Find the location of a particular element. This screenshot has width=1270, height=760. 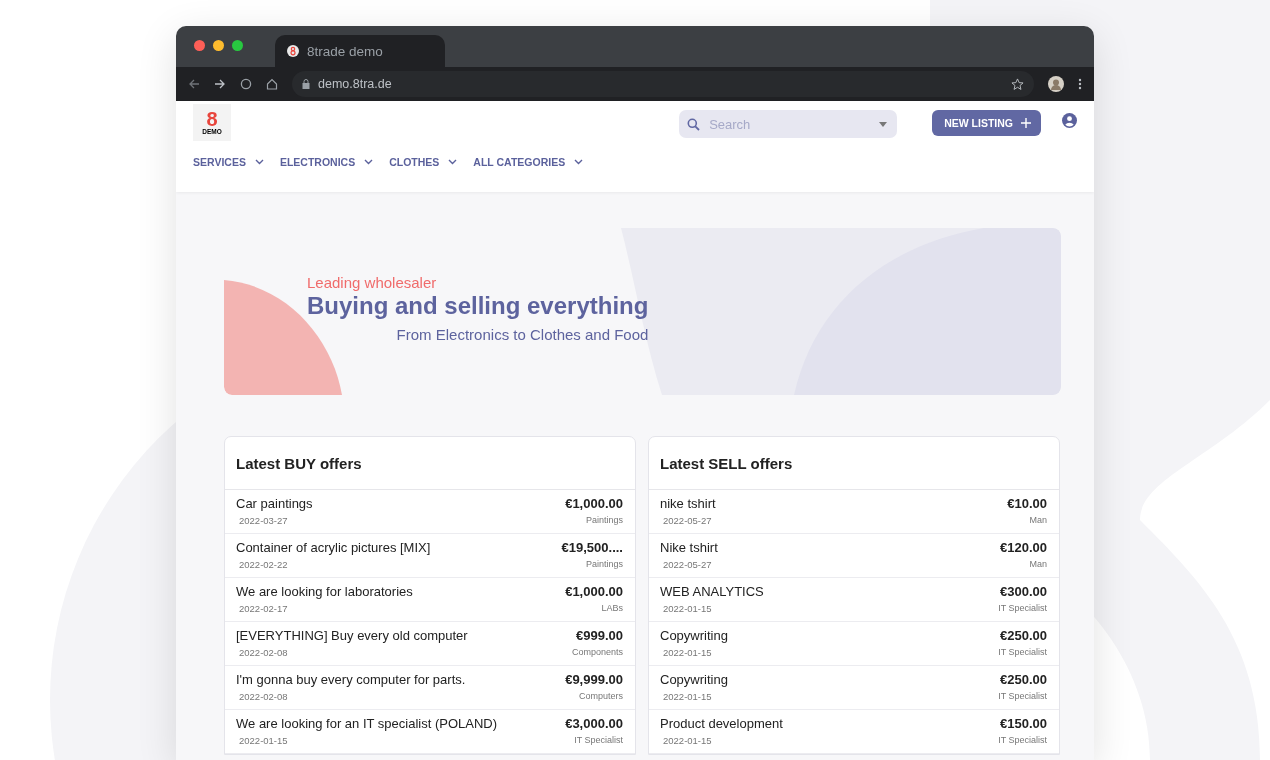

offer-category: Components is located at coordinates (597, 652).